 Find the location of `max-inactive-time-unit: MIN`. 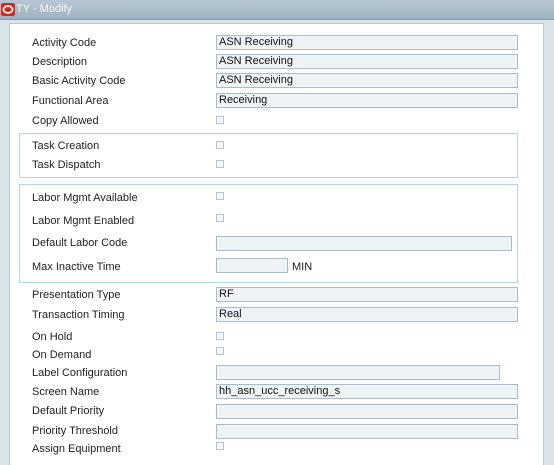

max-inactive-time-unit: MIN is located at coordinates (302, 267).